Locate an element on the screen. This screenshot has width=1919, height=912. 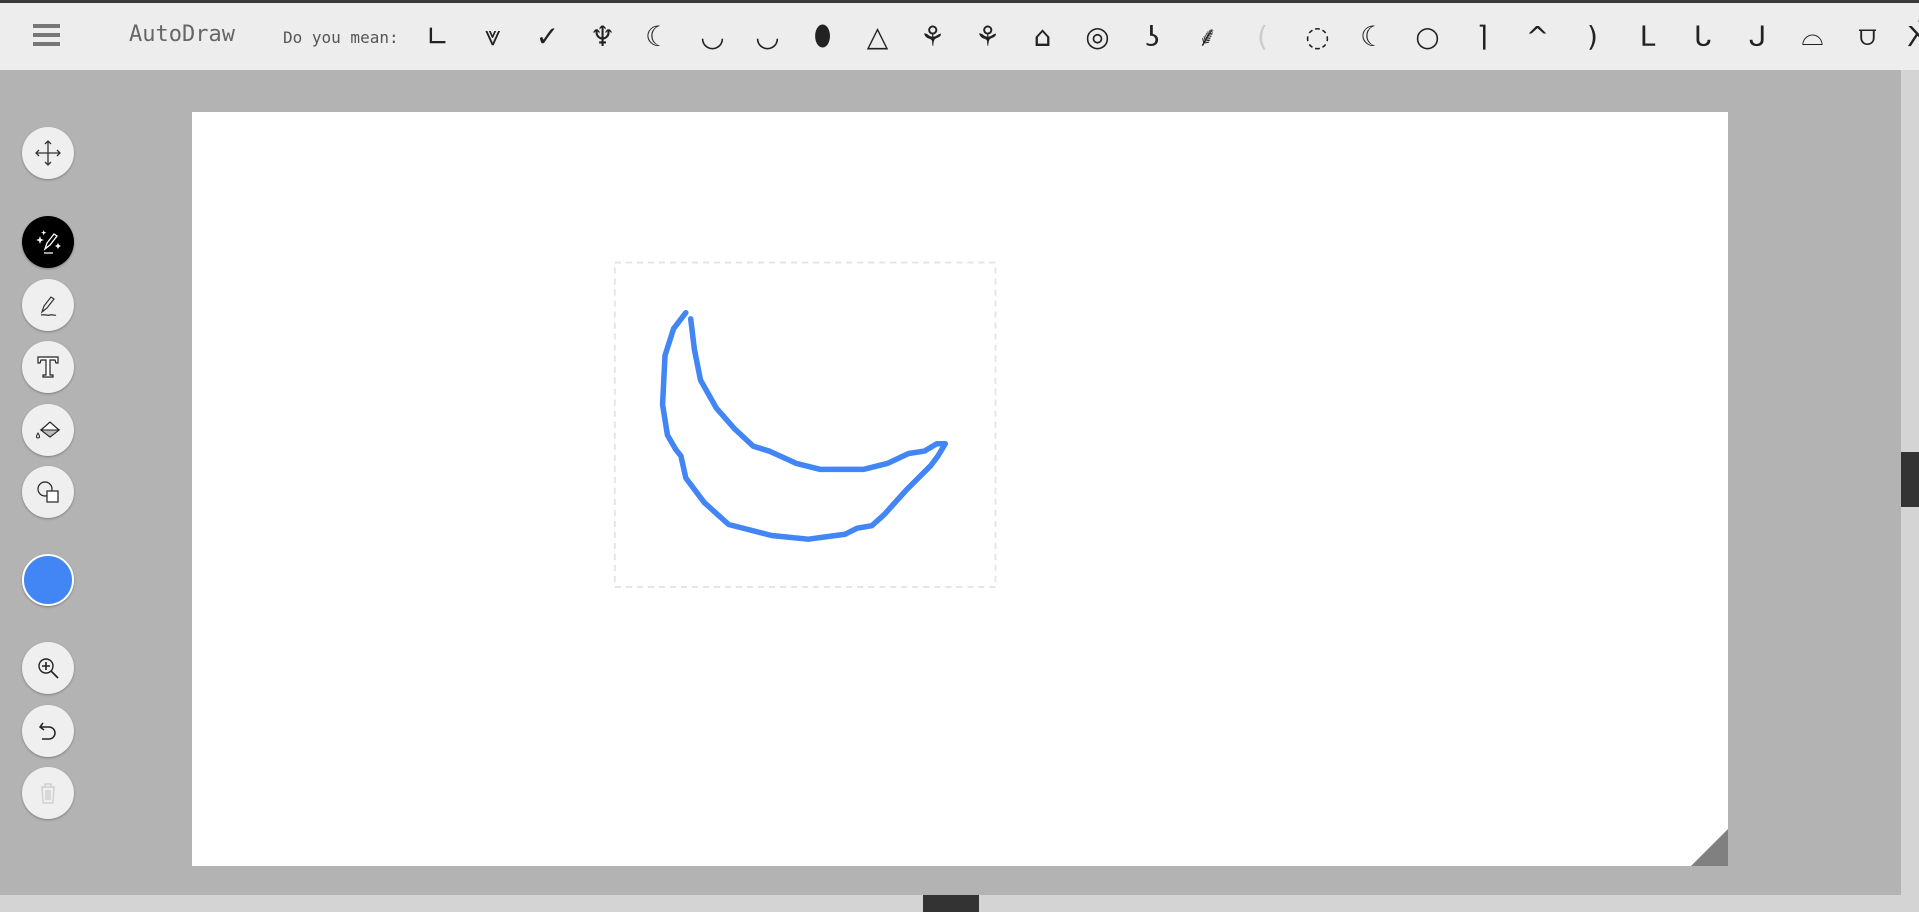
suggestion-house-icon: ⌂ is located at coordinates (1042, 36).